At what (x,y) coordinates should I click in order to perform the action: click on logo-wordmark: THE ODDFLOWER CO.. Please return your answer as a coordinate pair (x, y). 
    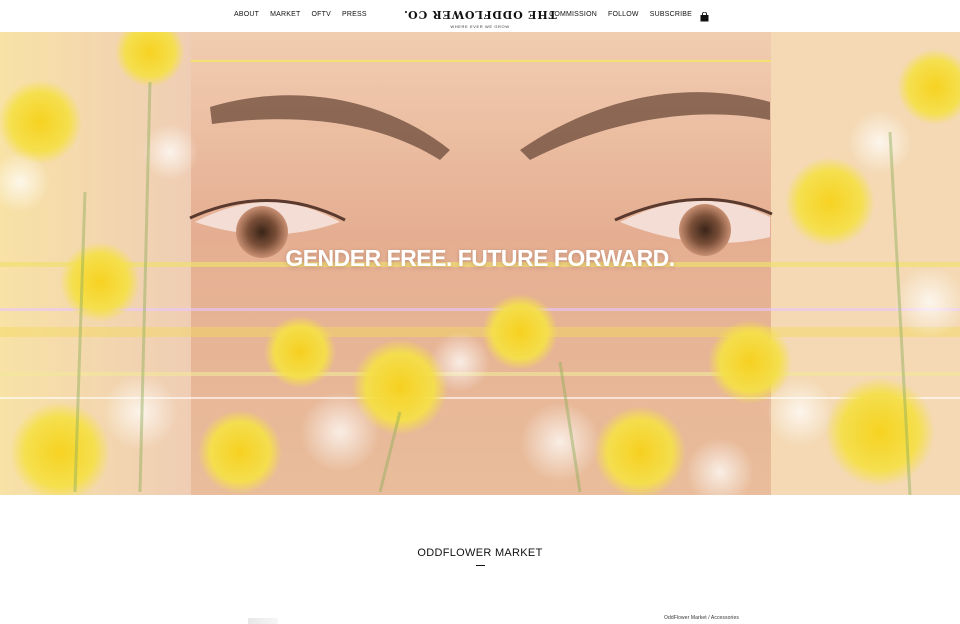
    Looking at the image, I should click on (480, 14).